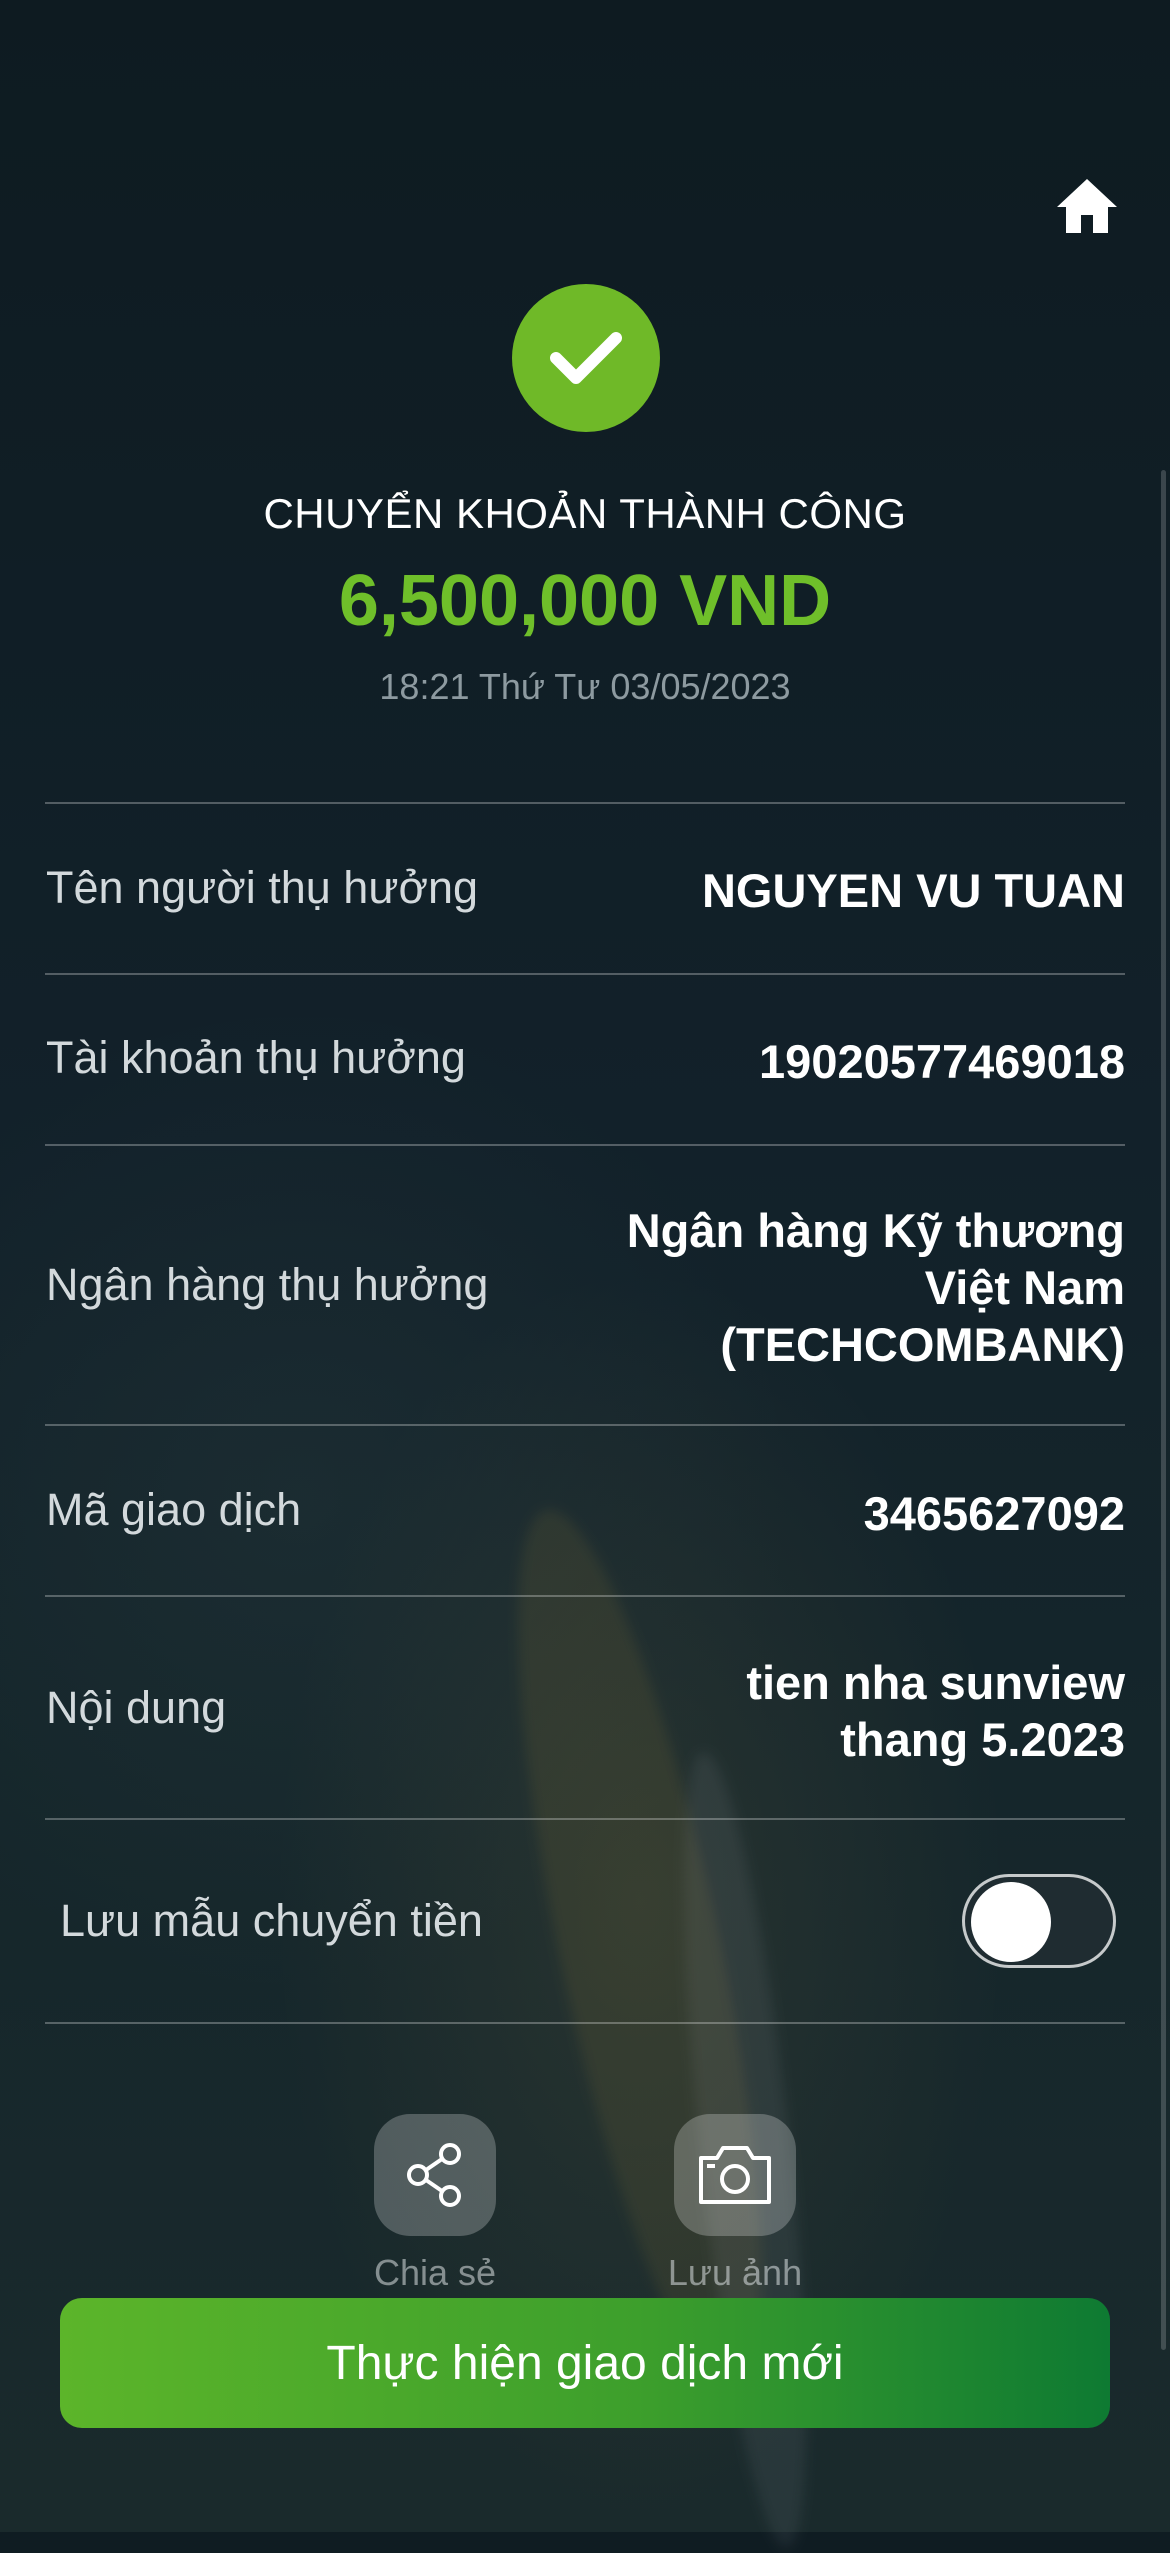 The image size is (1170, 2553). What do you see at coordinates (994, 1513) in the screenshot?
I see `transaction-id-value: 3465627092` at bounding box center [994, 1513].